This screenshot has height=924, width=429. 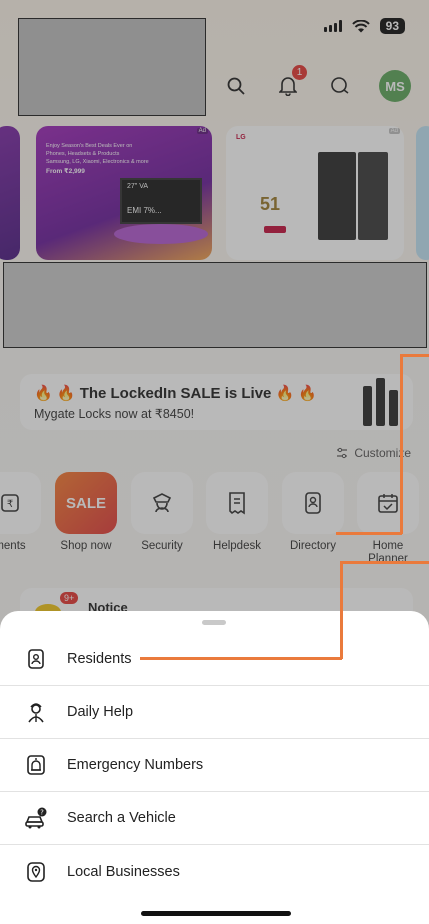 What do you see at coordinates (121, 818) in the screenshot?
I see `menu-item-label: Search a Vehicle` at bounding box center [121, 818].